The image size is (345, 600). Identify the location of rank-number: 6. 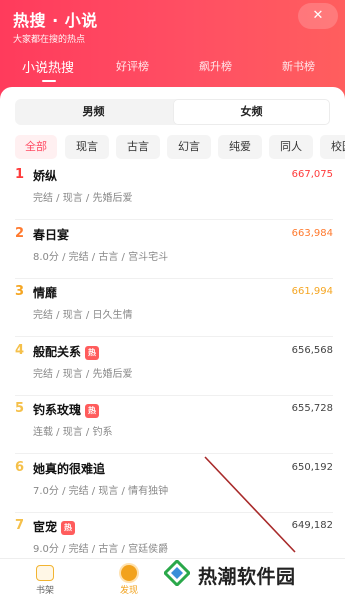
(20, 467).